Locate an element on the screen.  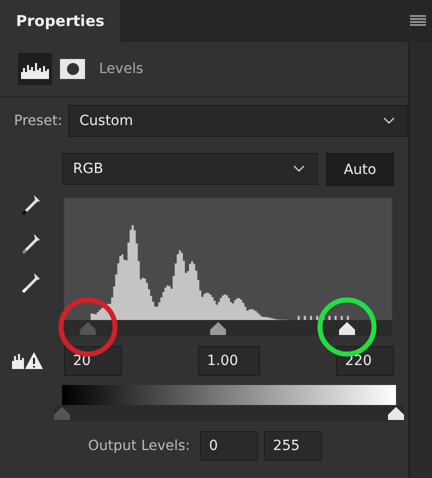
auto-button: Auto is located at coordinates (360, 169).